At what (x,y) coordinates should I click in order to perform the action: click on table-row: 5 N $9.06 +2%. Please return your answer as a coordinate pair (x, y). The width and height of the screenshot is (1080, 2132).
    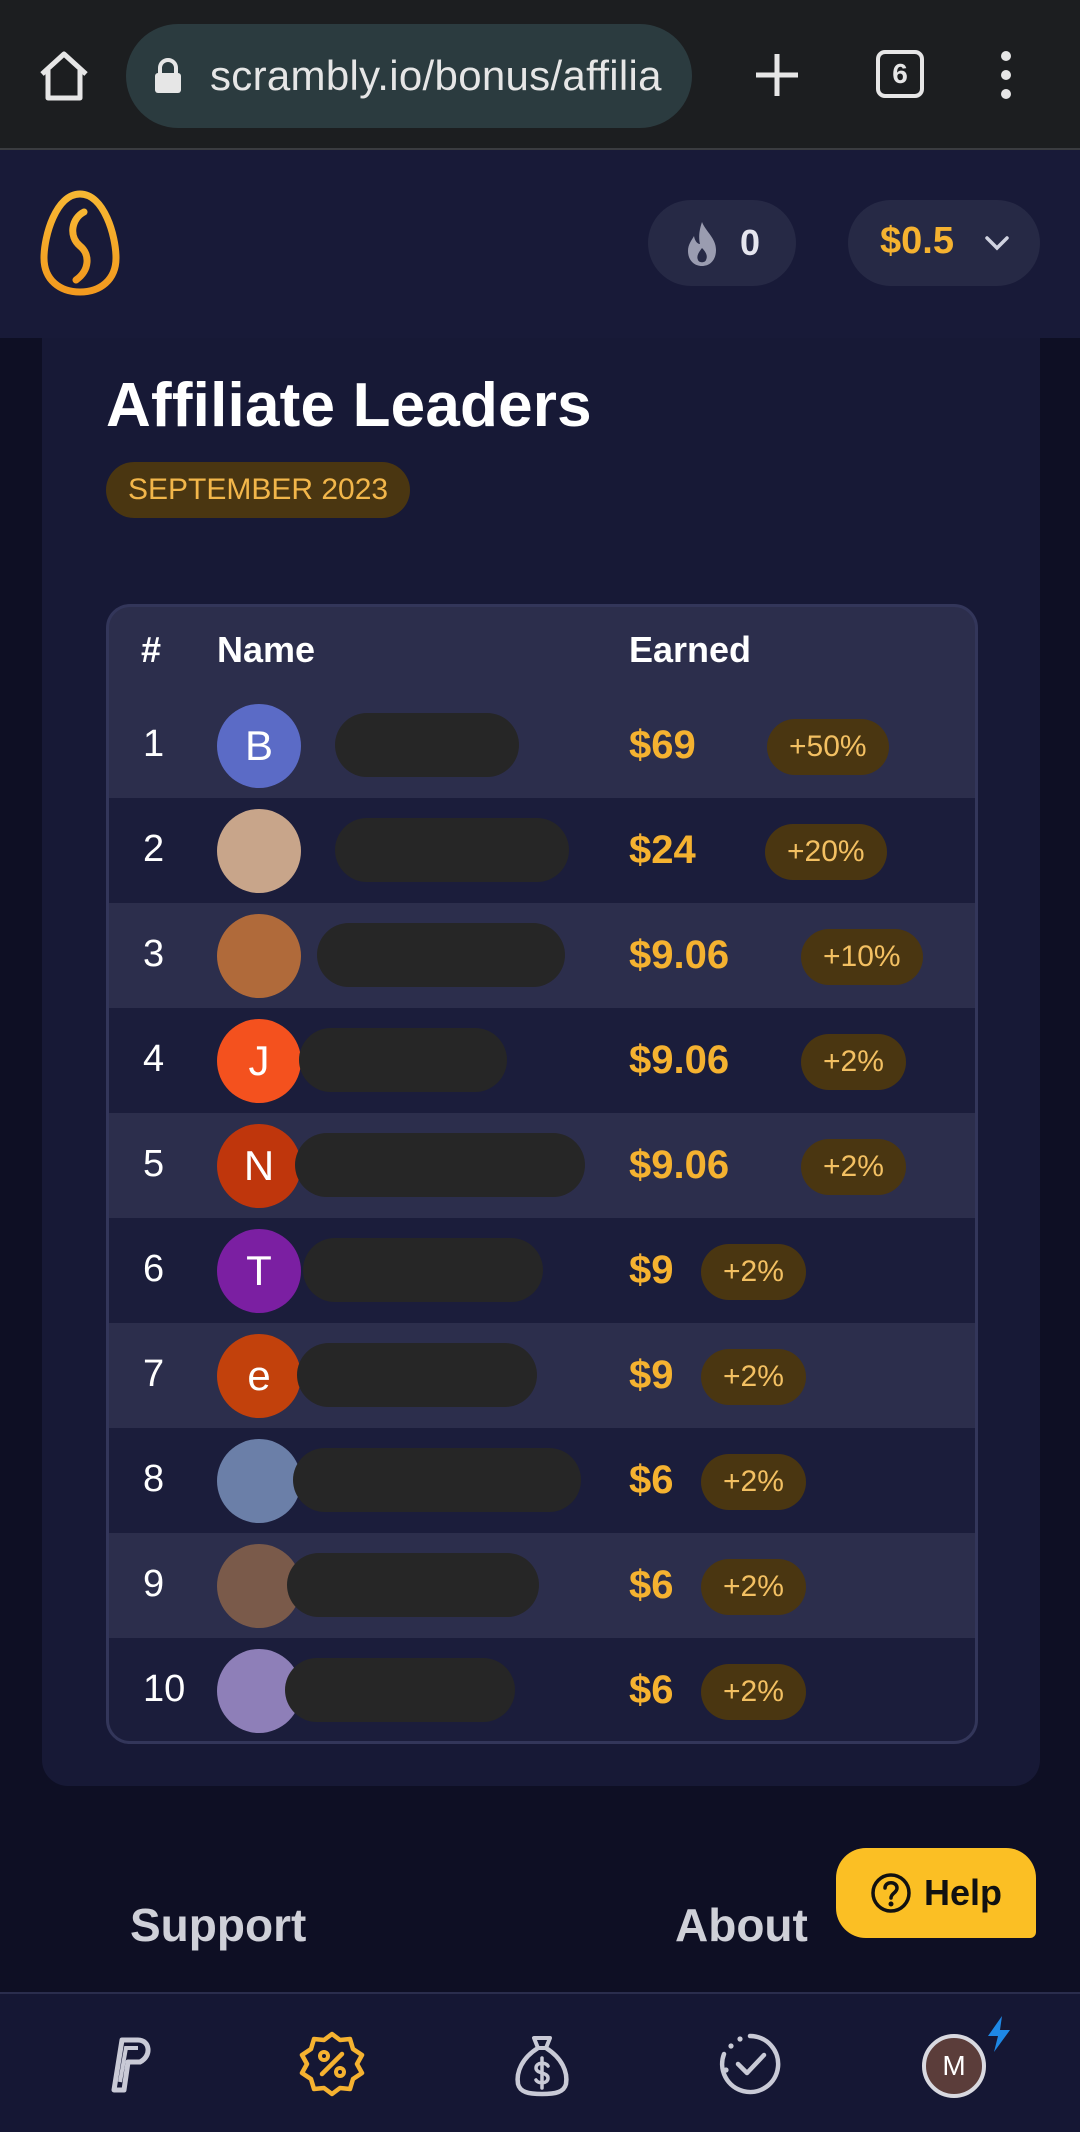
    Looking at the image, I should click on (542, 1165).